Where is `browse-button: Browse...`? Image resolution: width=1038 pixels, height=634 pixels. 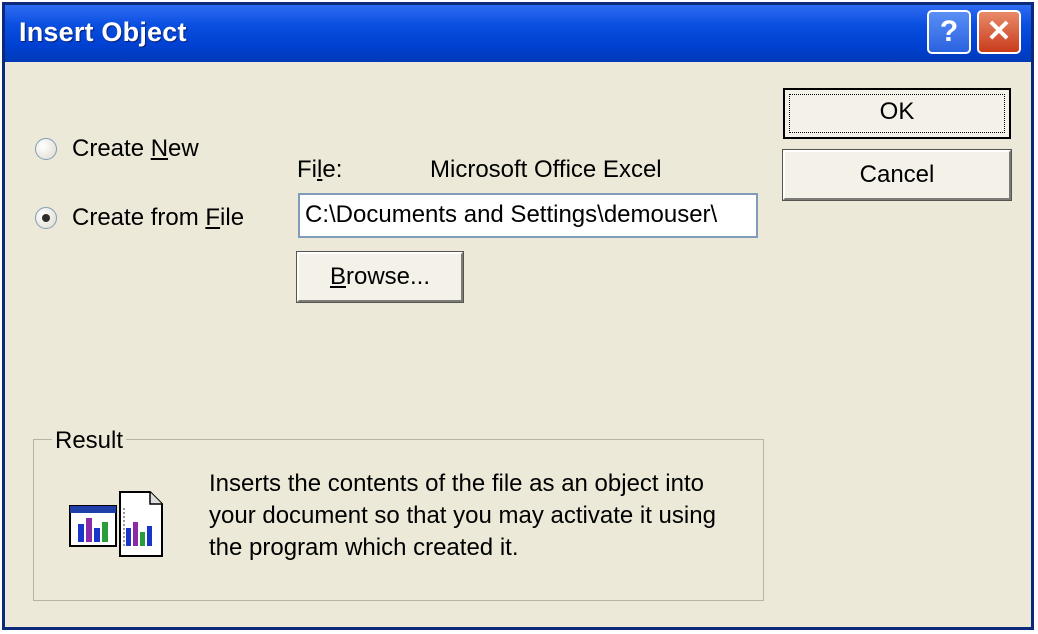 browse-button: Browse... is located at coordinates (380, 277).